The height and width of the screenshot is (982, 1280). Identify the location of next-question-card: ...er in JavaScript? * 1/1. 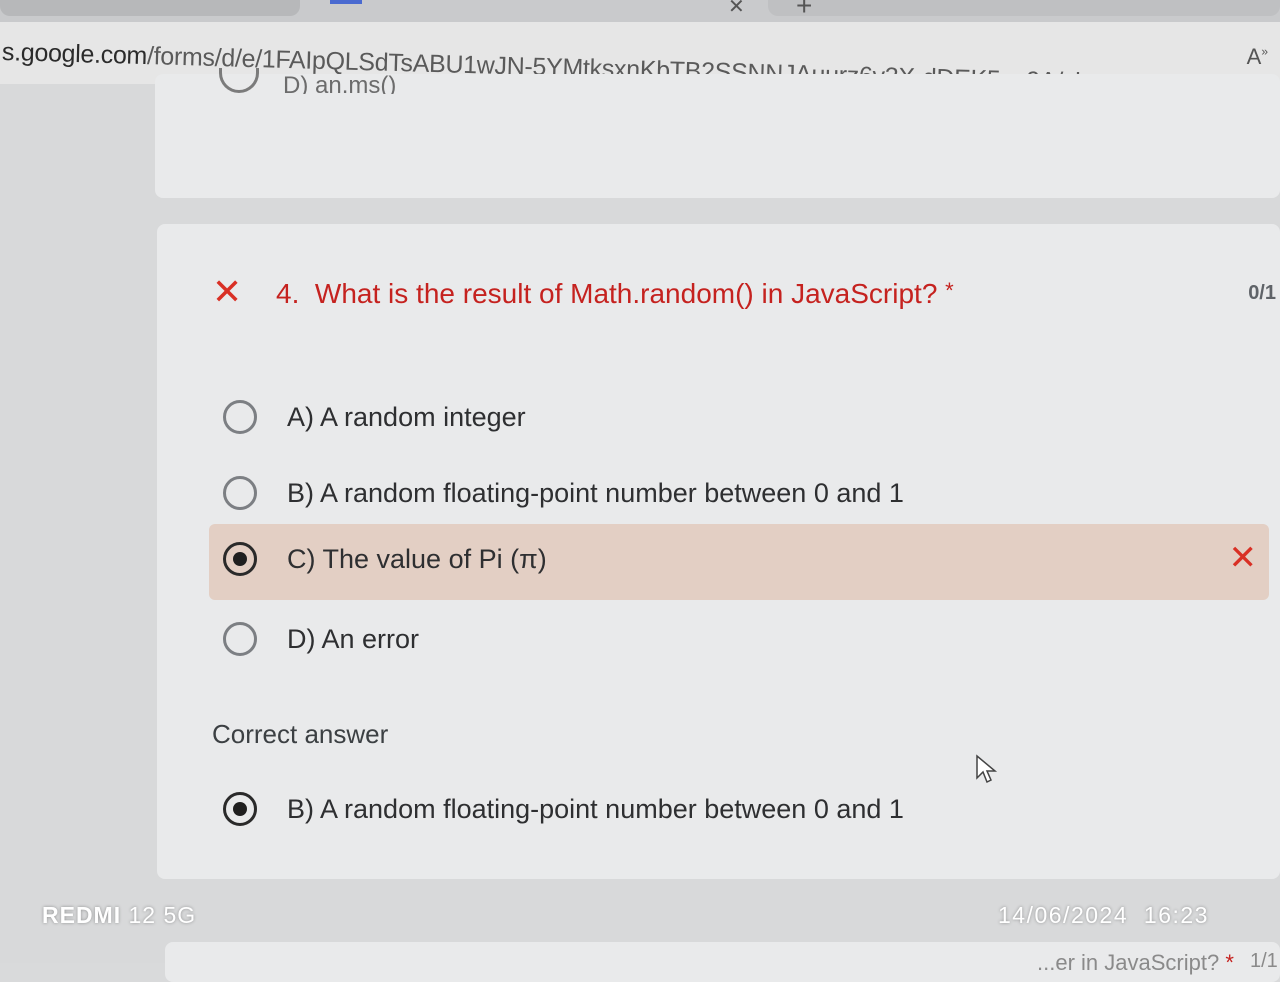
(722, 962).